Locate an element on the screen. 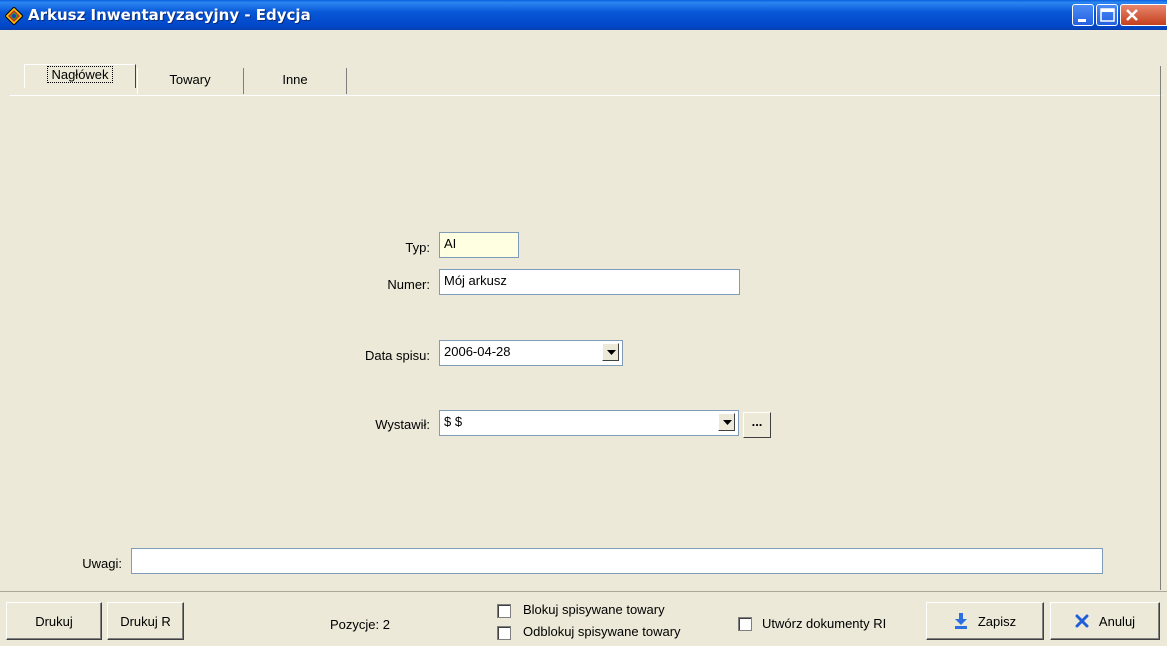  wystawil-dropdown-button is located at coordinates (726, 422).